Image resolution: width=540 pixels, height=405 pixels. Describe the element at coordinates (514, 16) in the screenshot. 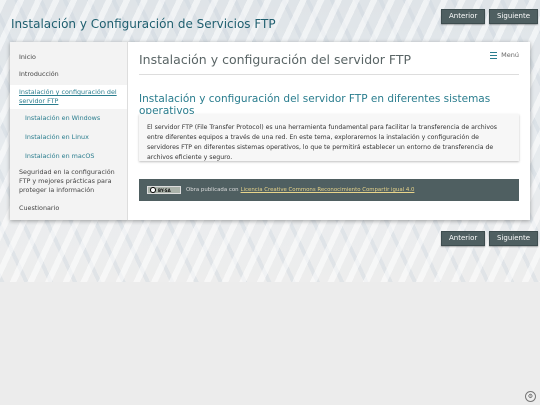

I see `next-button-top: Siguiente` at that location.